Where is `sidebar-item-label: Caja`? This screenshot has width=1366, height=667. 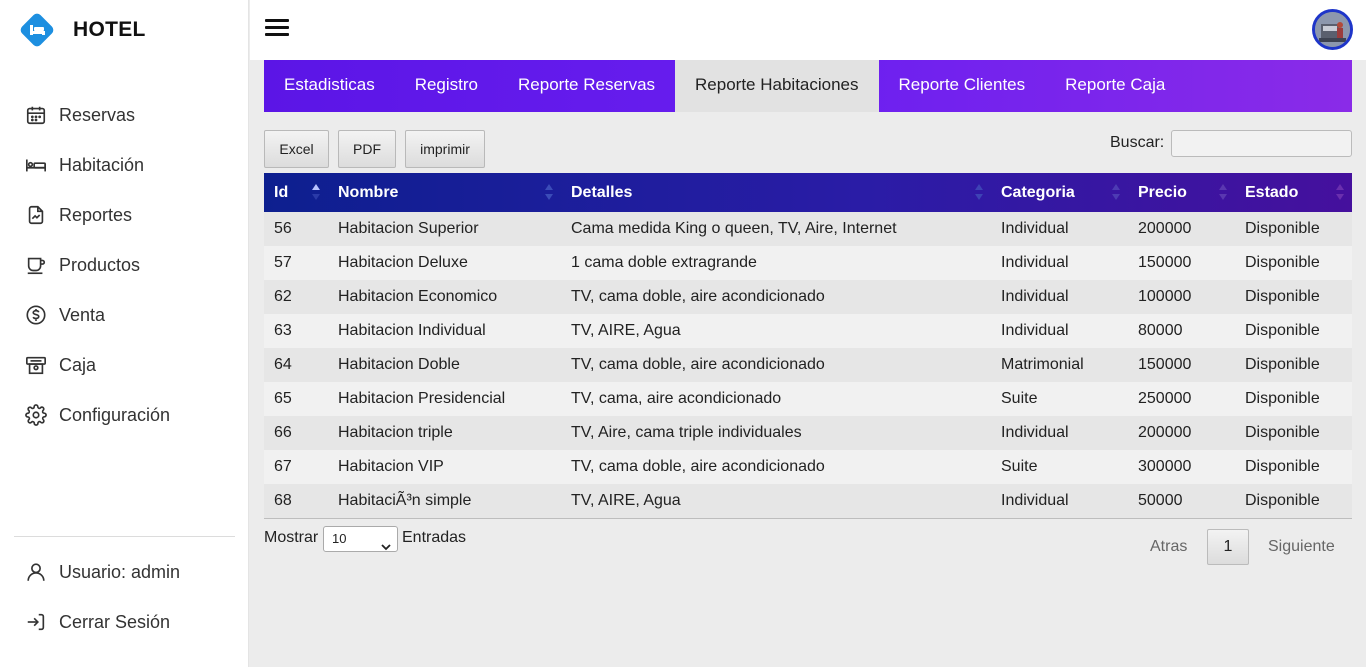 sidebar-item-label: Caja is located at coordinates (78, 364).